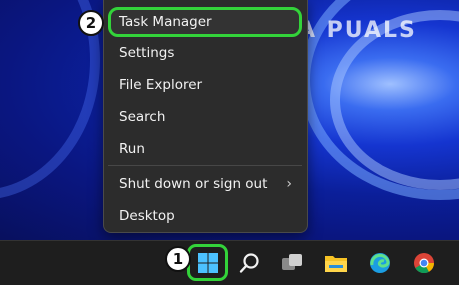  I want to click on menu-item-run: Run, so click(205, 149).